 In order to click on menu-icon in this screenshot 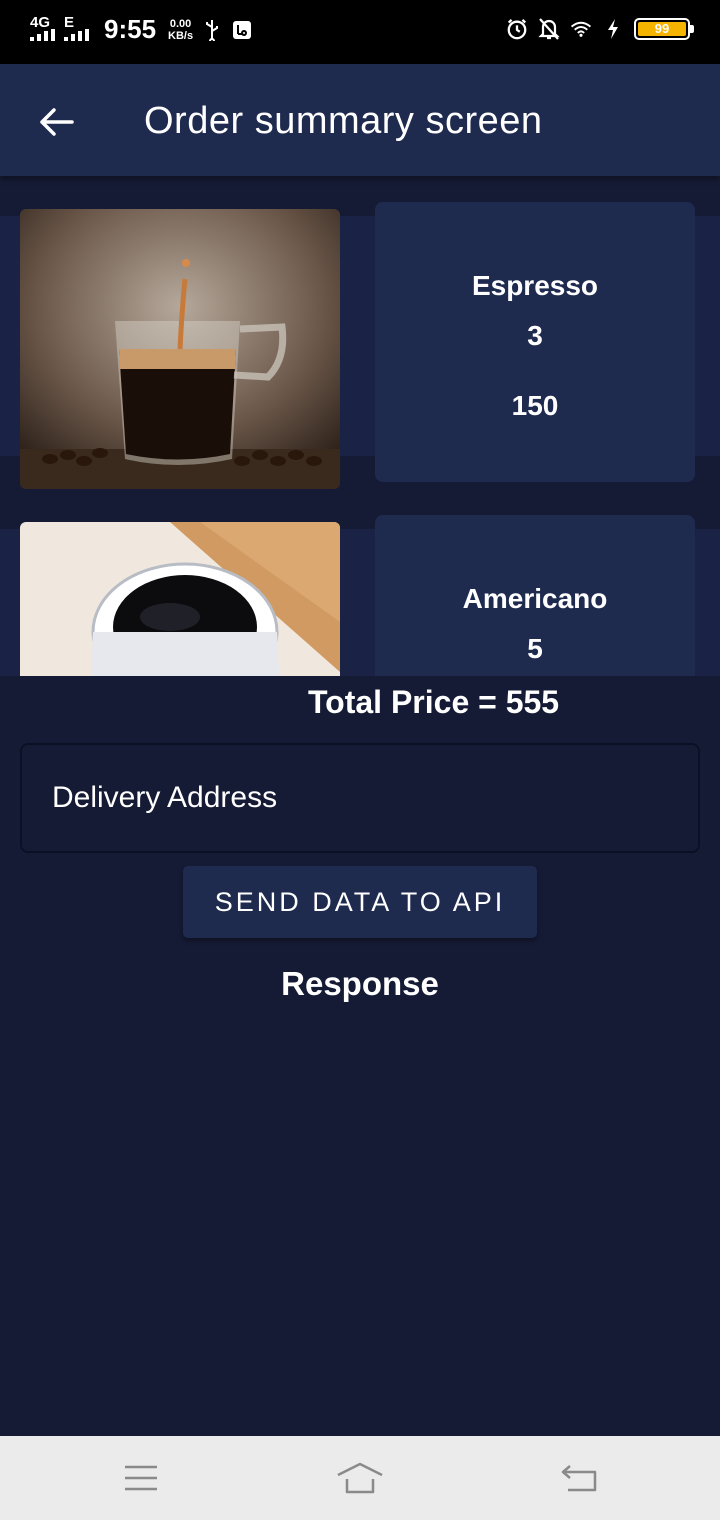, I will do `click(141, 1478)`.